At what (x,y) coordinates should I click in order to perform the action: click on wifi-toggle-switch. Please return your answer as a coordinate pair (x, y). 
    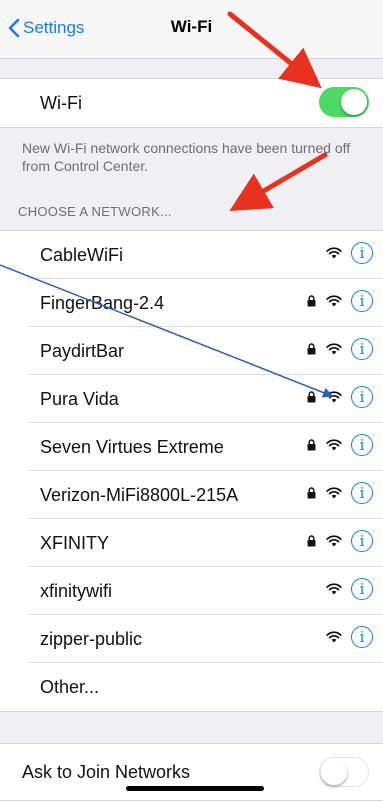
    Looking at the image, I should click on (344, 102).